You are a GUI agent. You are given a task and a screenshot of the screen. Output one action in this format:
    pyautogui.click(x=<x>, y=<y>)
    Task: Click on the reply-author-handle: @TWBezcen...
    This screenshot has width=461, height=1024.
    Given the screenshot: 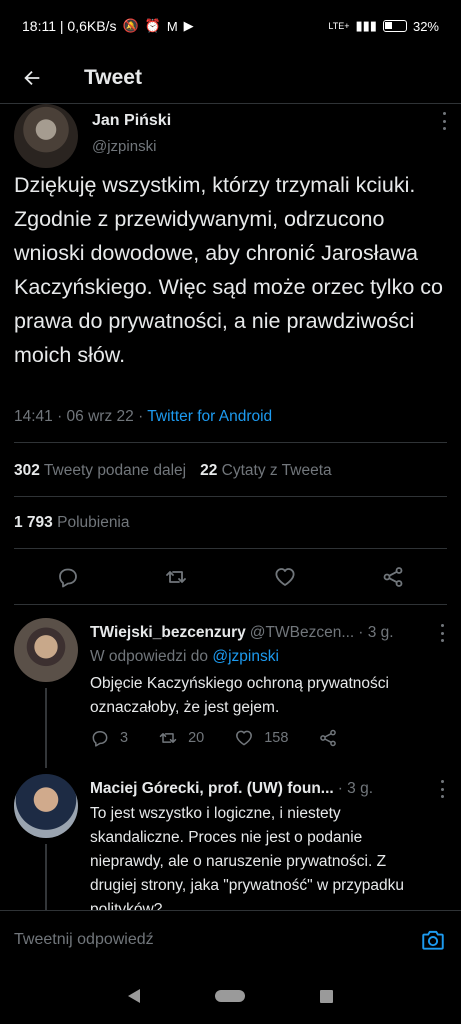 What is the action you would take?
    pyautogui.click(x=302, y=633)
    